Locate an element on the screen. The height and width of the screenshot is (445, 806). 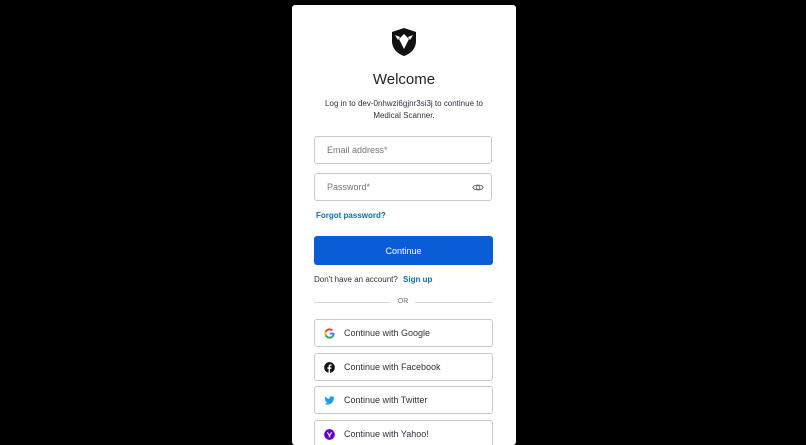
password-input is located at coordinates (403, 187).